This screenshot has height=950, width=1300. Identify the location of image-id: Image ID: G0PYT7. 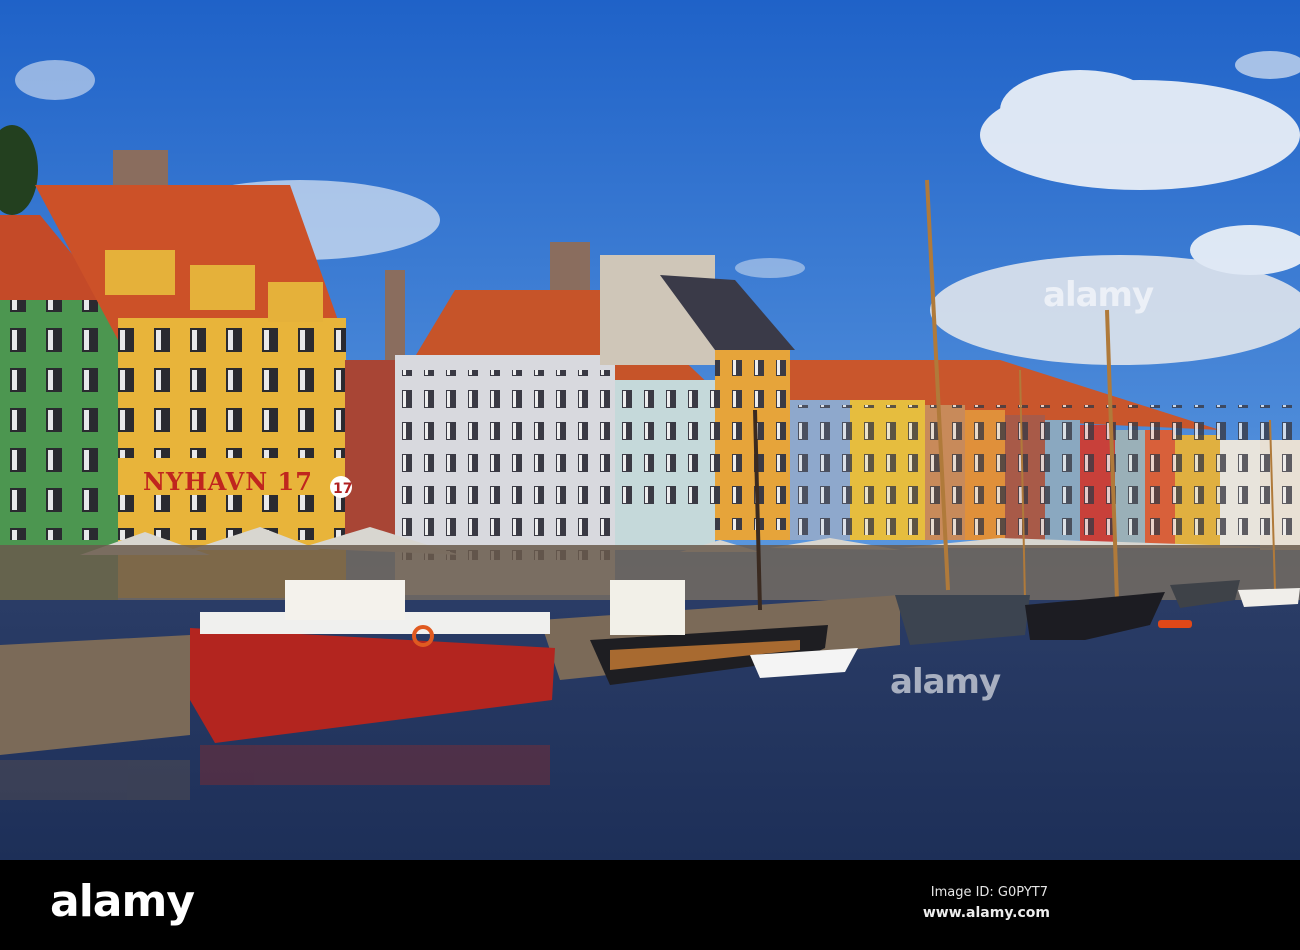
(989, 892).